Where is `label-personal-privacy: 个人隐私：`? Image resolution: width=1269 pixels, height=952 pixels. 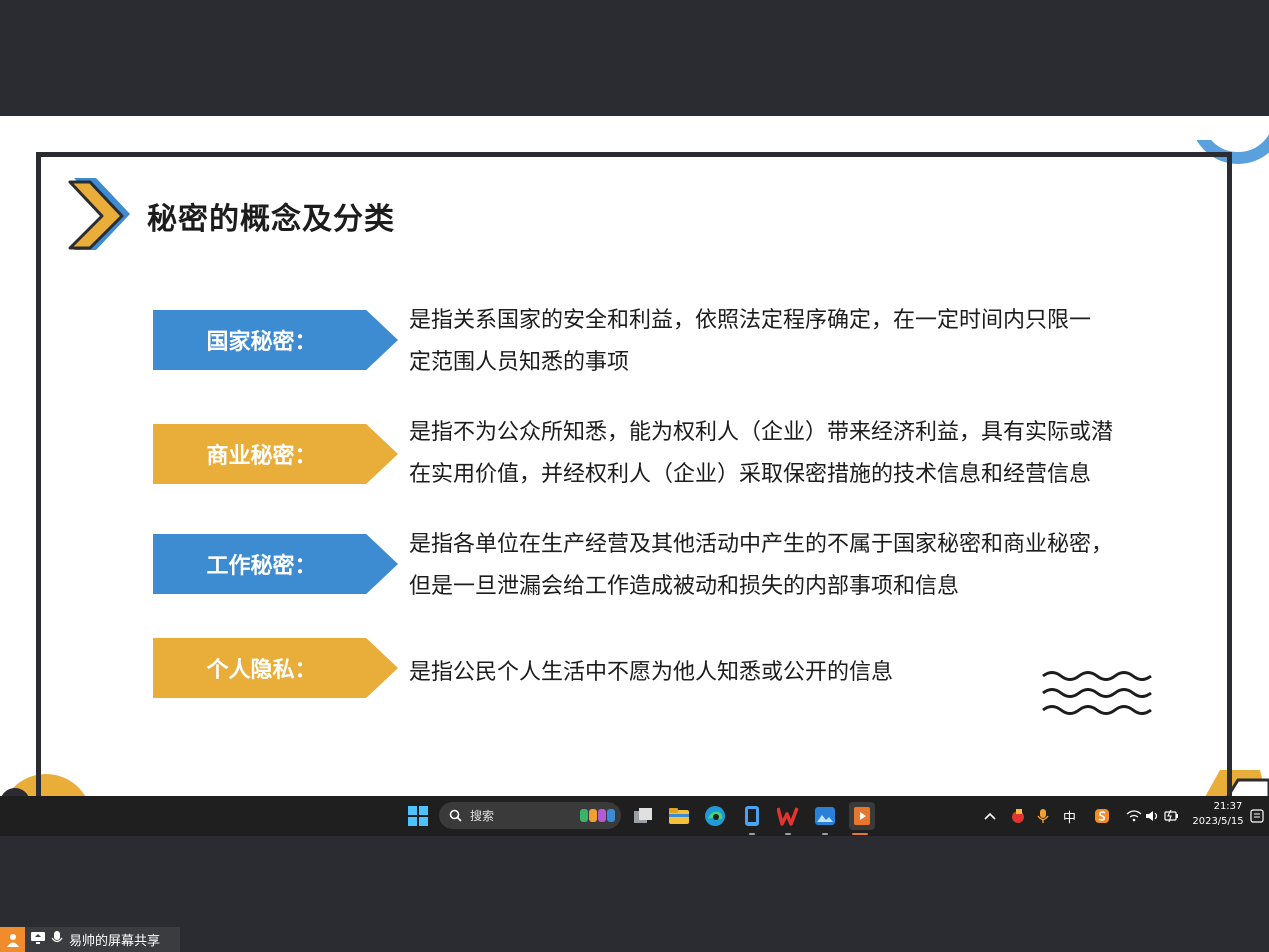 label-personal-privacy: 个人隐私： is located at coordinates (275, 668).